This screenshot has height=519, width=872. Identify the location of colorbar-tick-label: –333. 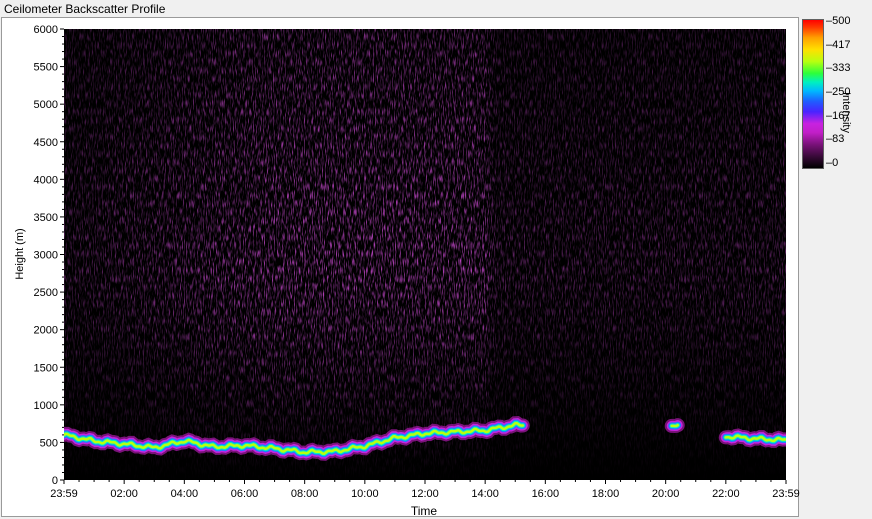
(838, 68).